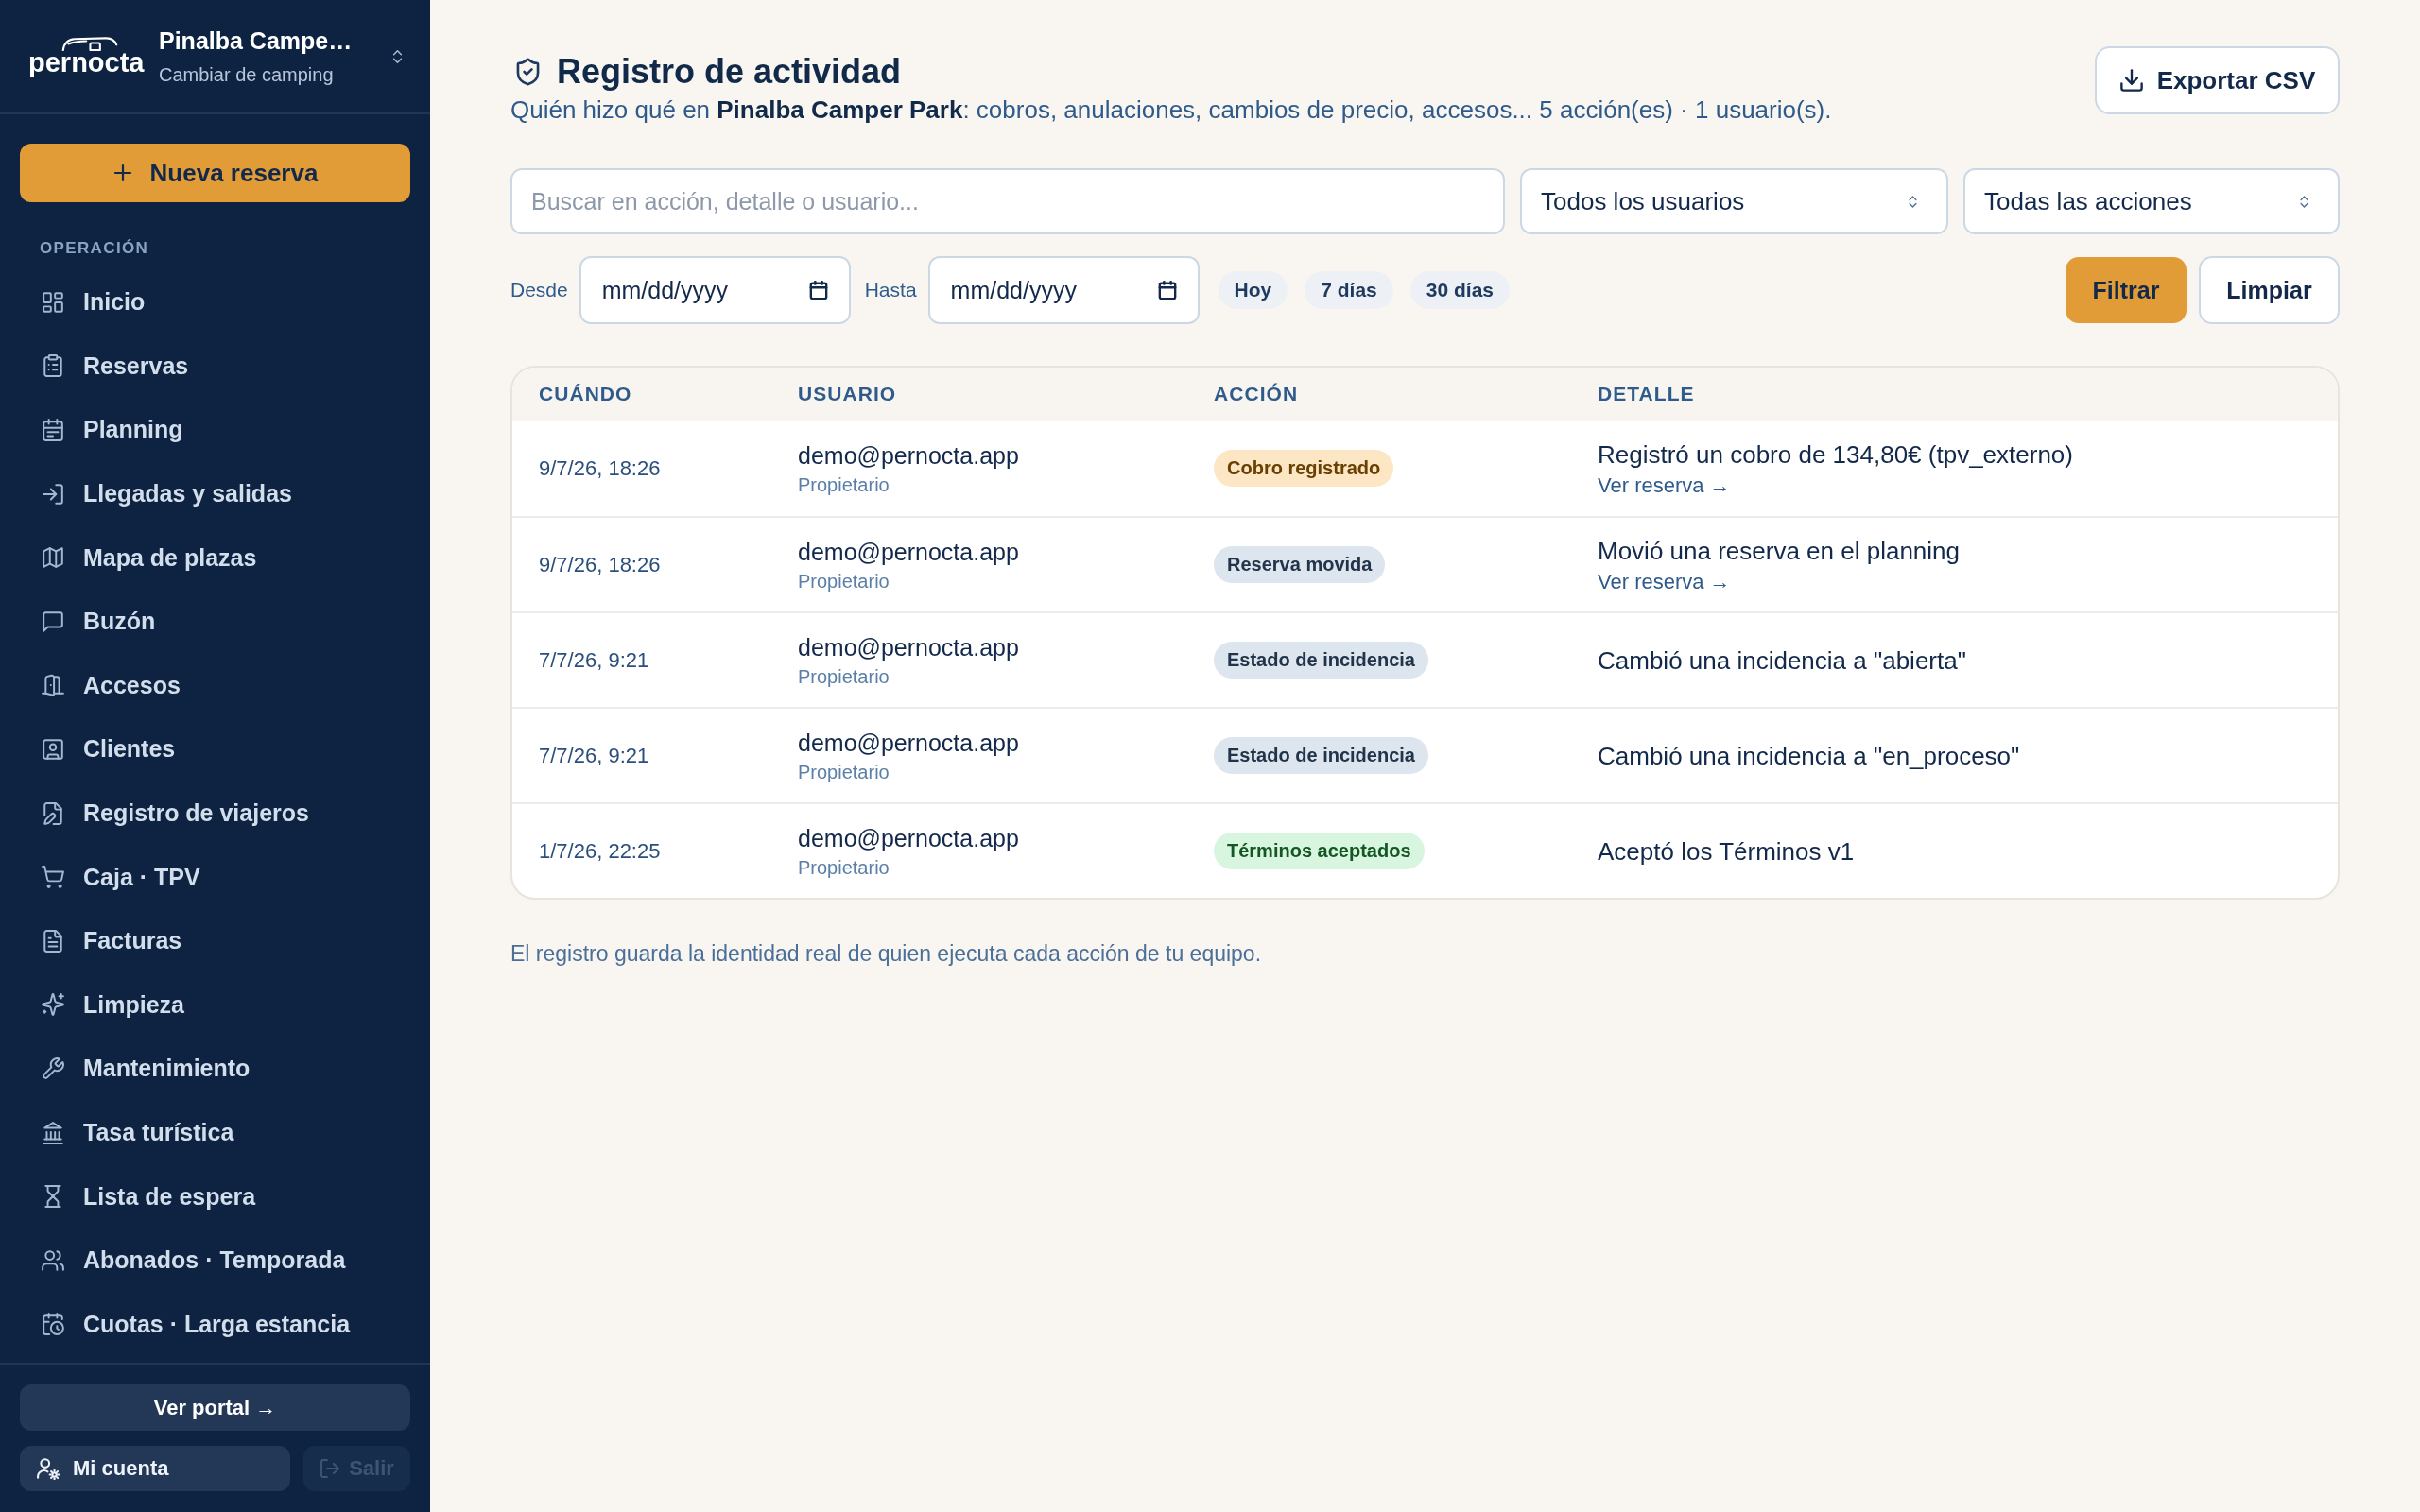 The height and width of the screenshot is (1512, 2420). I want to click on contact-card-icon, so click(53, 749).